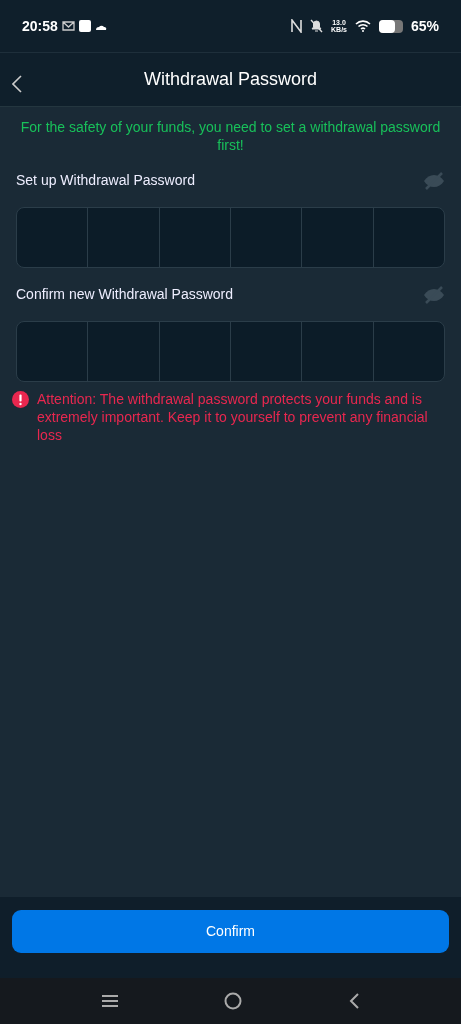 The image size is (461, 1024). What do you see at coordinates (424, 26) in the screenshot?
I see `battery-percent: 65%` at bounding box center [424, 26].